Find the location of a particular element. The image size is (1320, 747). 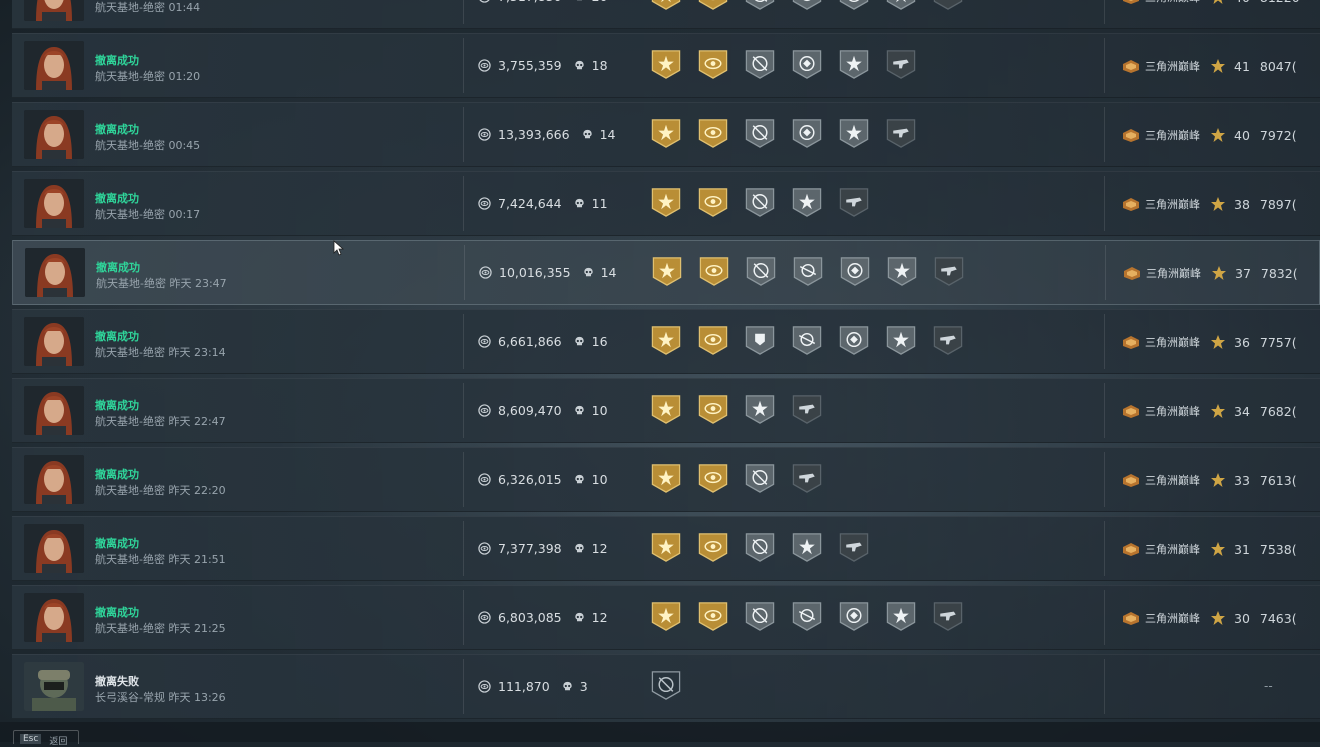

medal-gray-wing-icon is located at coordinates (807, 6).